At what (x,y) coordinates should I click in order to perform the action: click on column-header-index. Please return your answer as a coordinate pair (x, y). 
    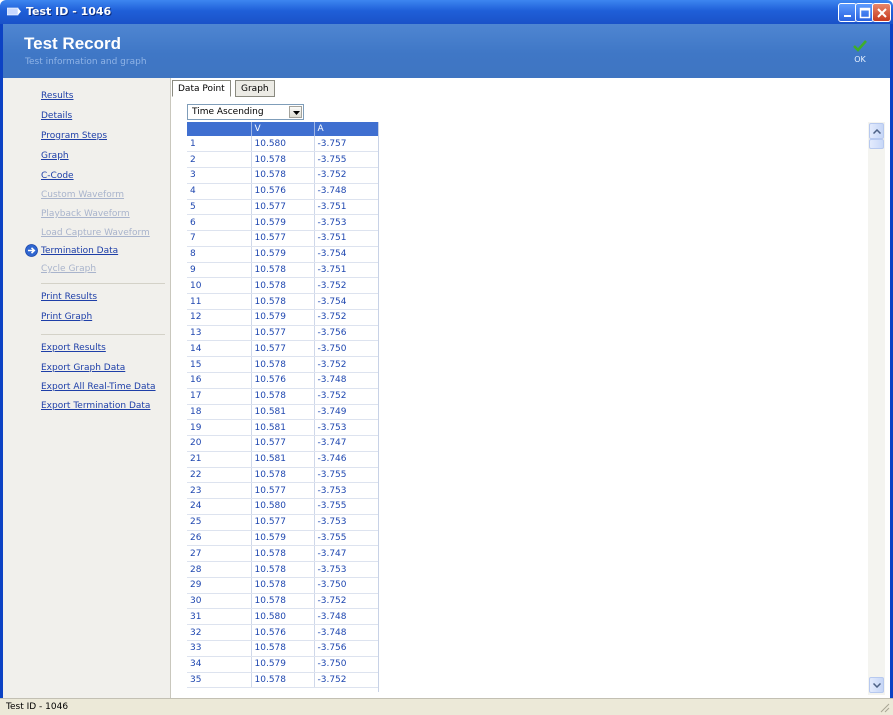
    Looking at the image, I should click on (219, 129).